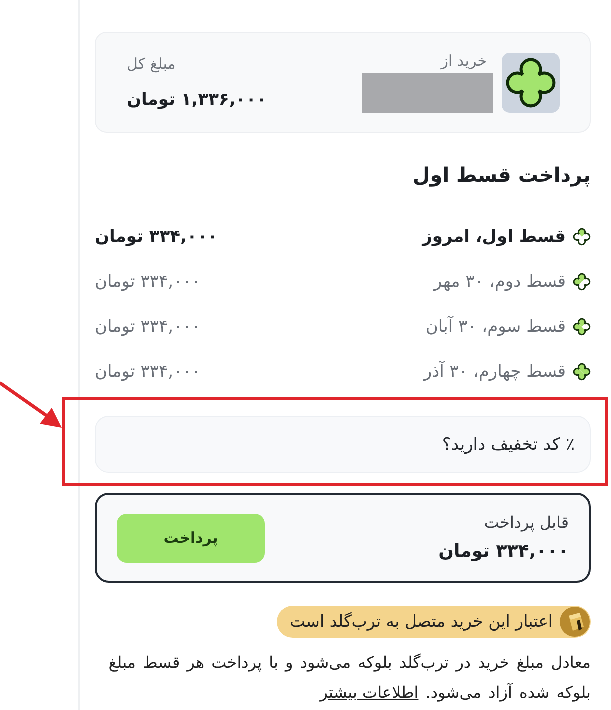  Describe the element at coordinates (500, 281) in the screenshot. I see `installment-label: قسط دوم، ۳۰ مهر` at that location.